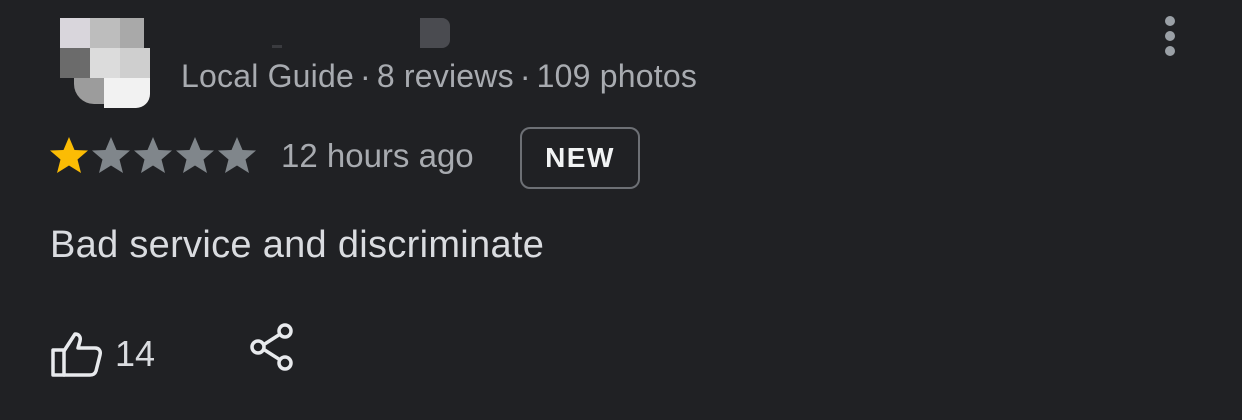 The height and width of the screenshot is (420, 1242). I want to click on redacted-name-fragment, so click(277, 46).